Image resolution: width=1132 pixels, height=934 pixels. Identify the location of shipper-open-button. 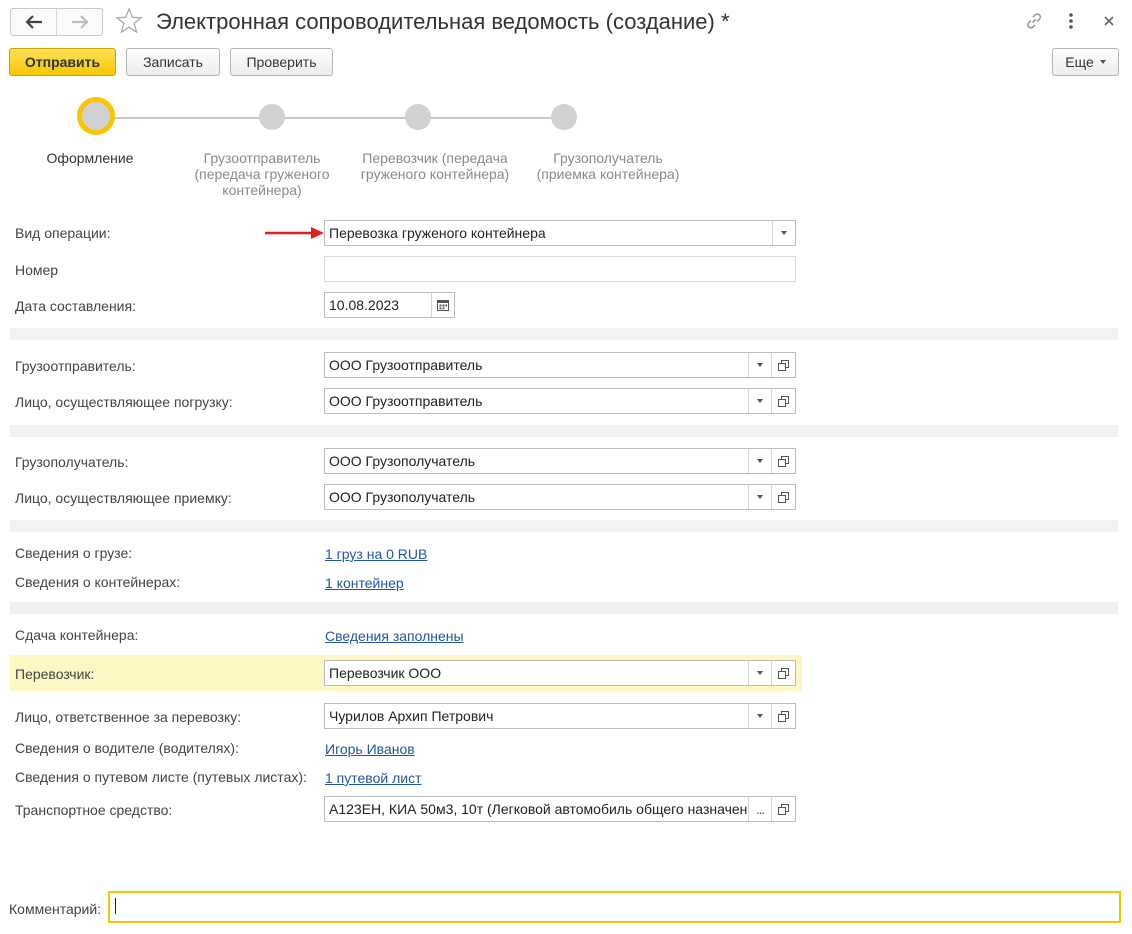
(783, 365).